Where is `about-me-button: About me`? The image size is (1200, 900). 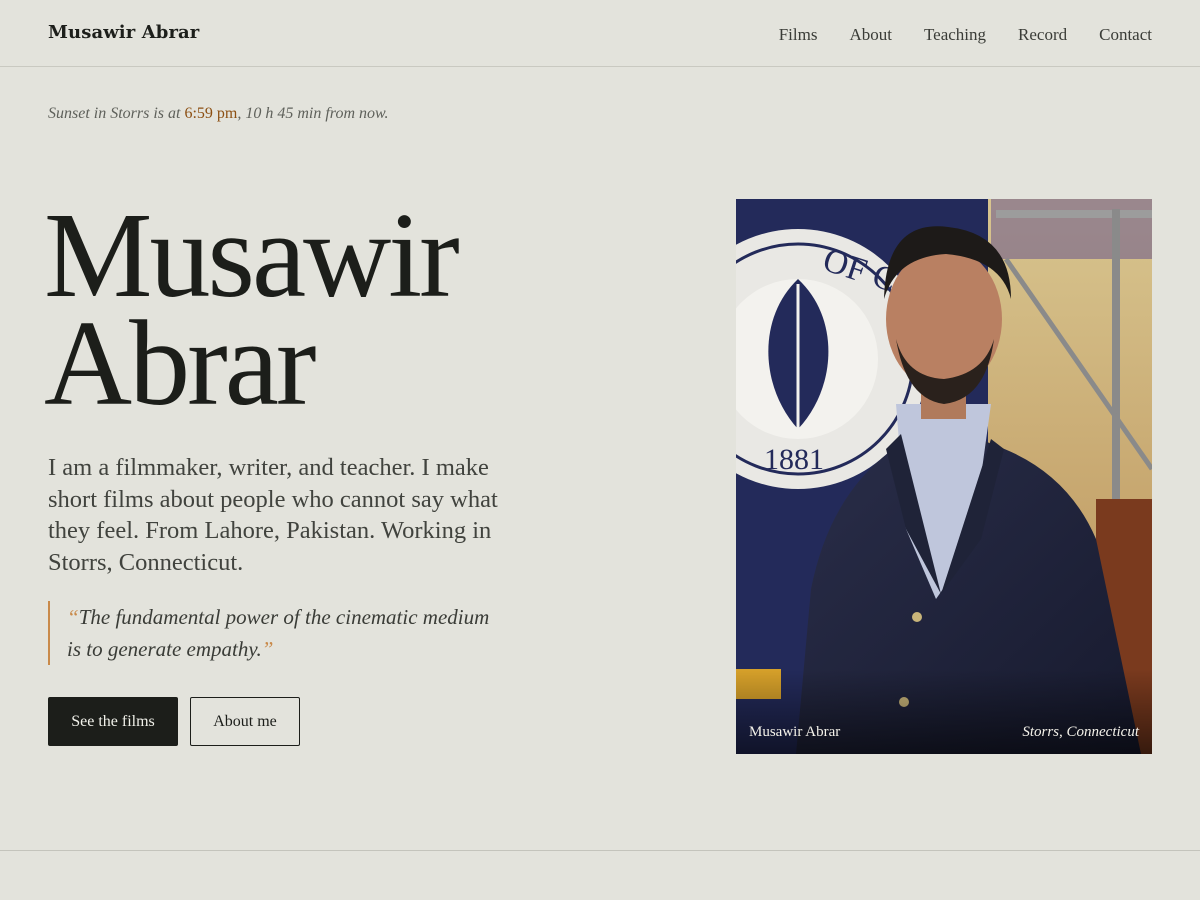
about-me-button: About me is located at coordinates (245, 721).